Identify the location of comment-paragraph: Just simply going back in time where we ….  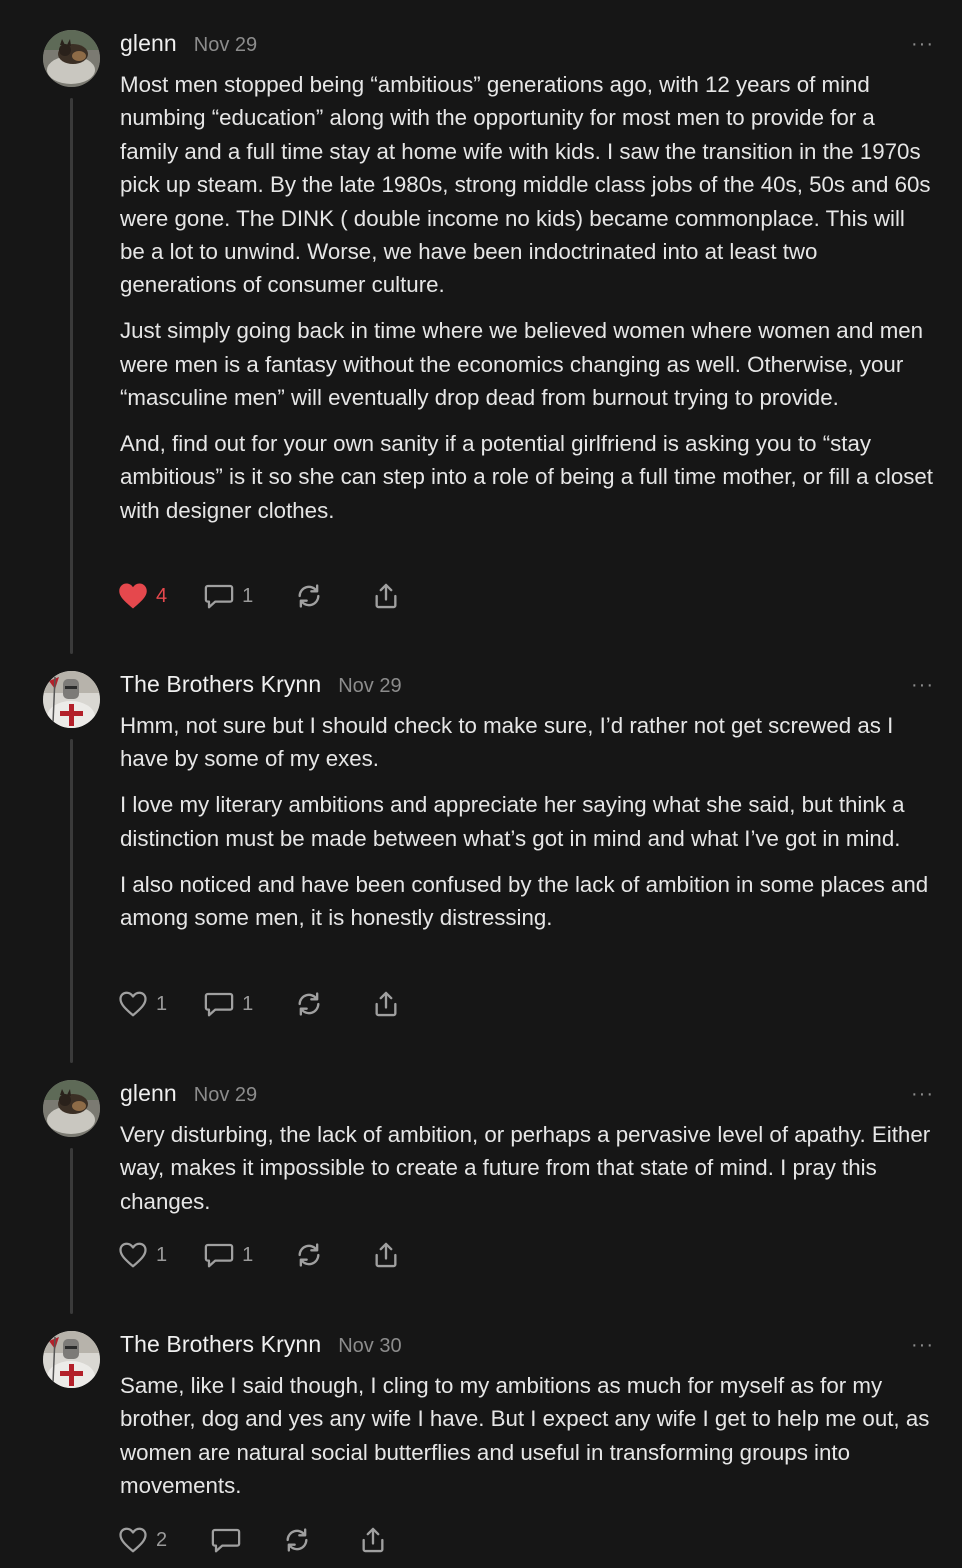
(522, 364).